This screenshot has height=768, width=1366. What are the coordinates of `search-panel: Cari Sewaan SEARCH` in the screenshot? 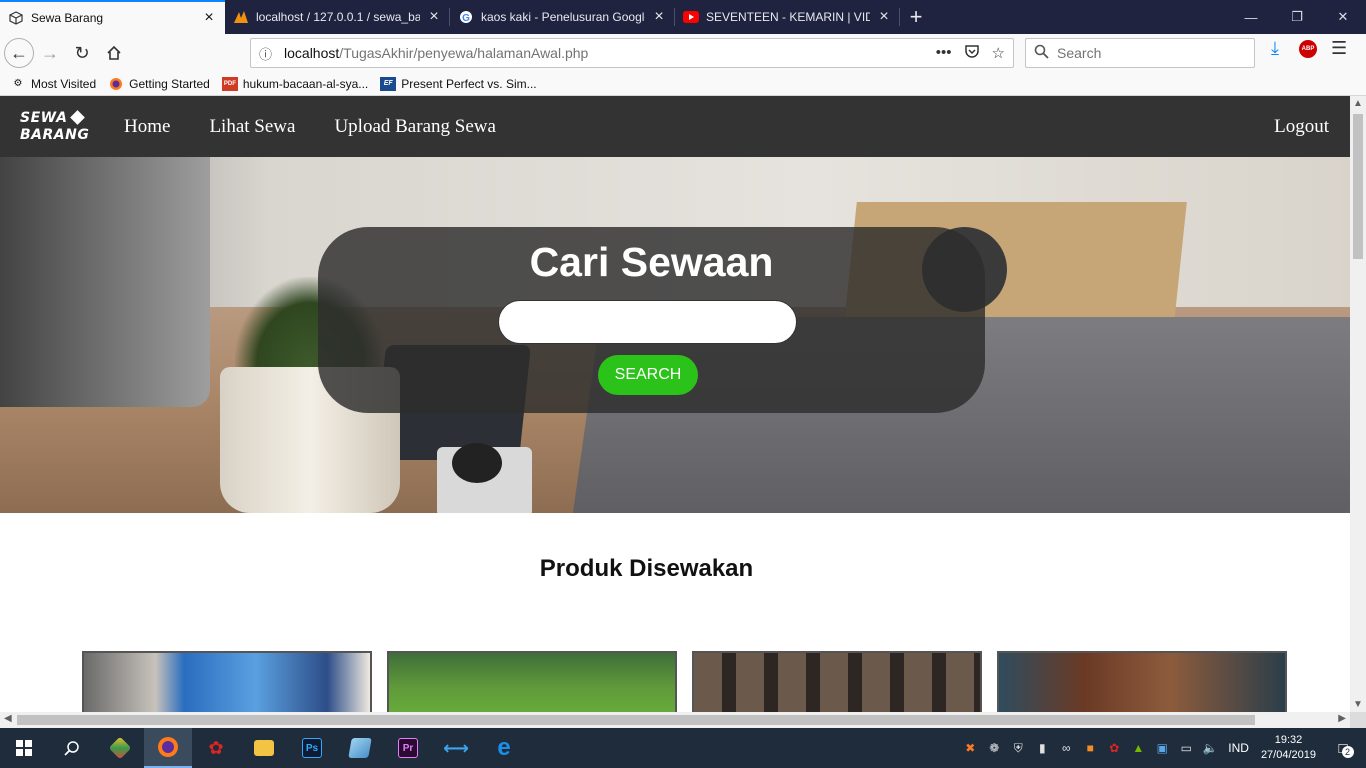 It's located at (651, 320).